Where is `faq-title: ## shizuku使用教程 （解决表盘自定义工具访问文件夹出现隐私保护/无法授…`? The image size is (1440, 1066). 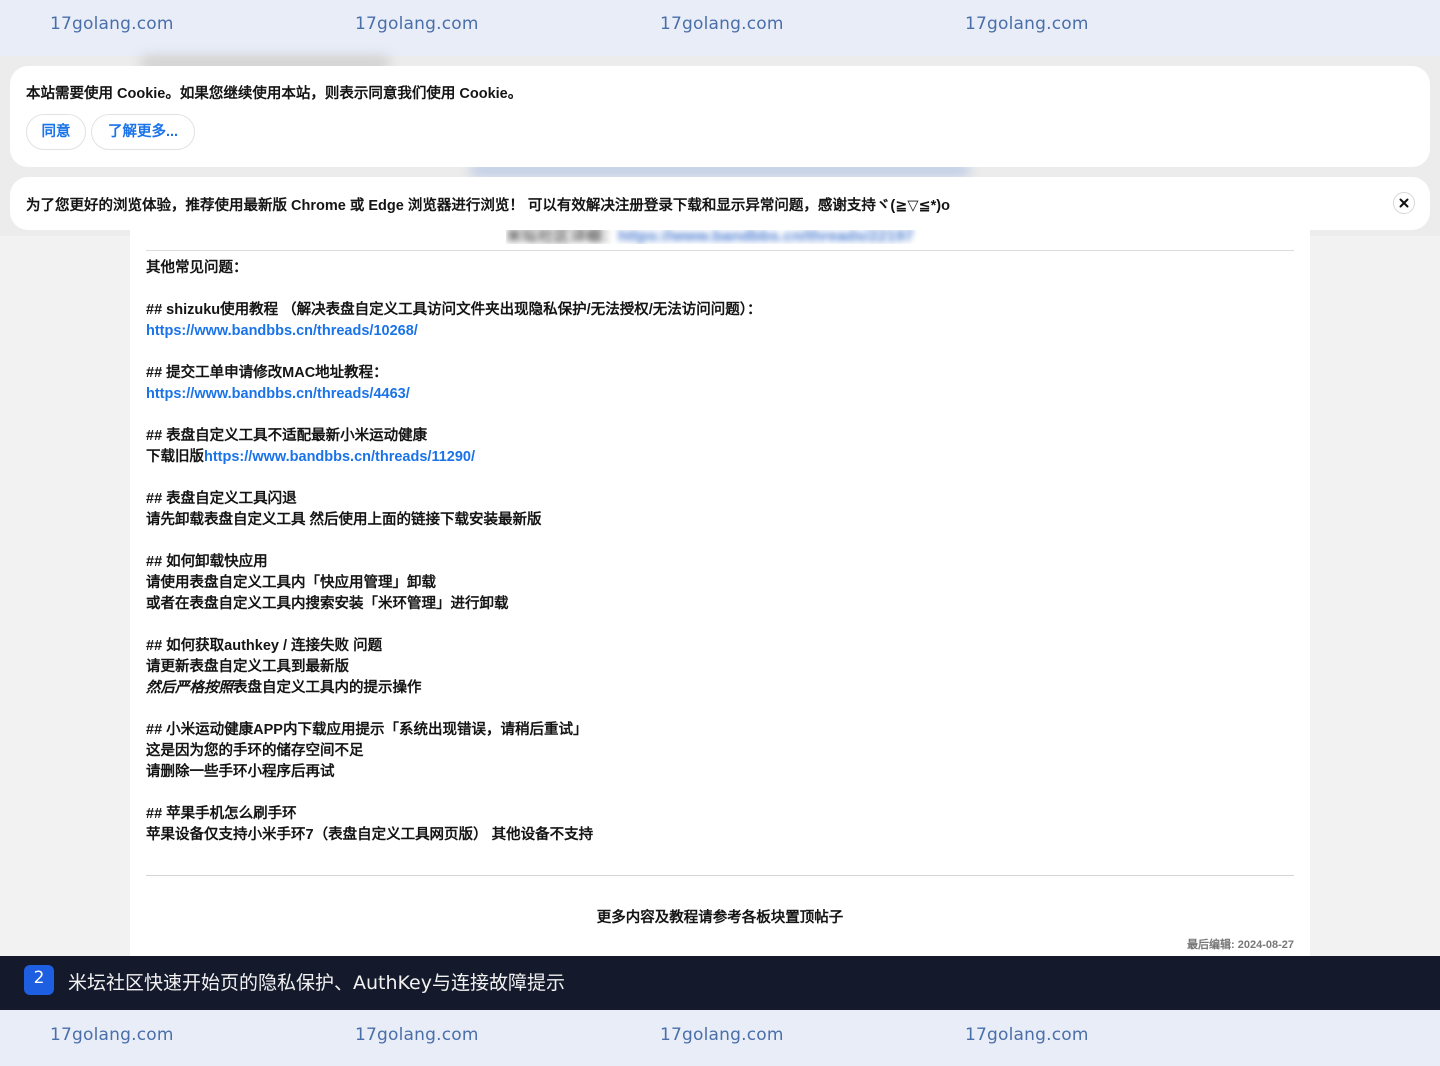
faq-title: ## shizuku使用教程 （解决表盘自定义工具访问文件夹出现隐私保护/无法授… is located at coordinates (454, 310).